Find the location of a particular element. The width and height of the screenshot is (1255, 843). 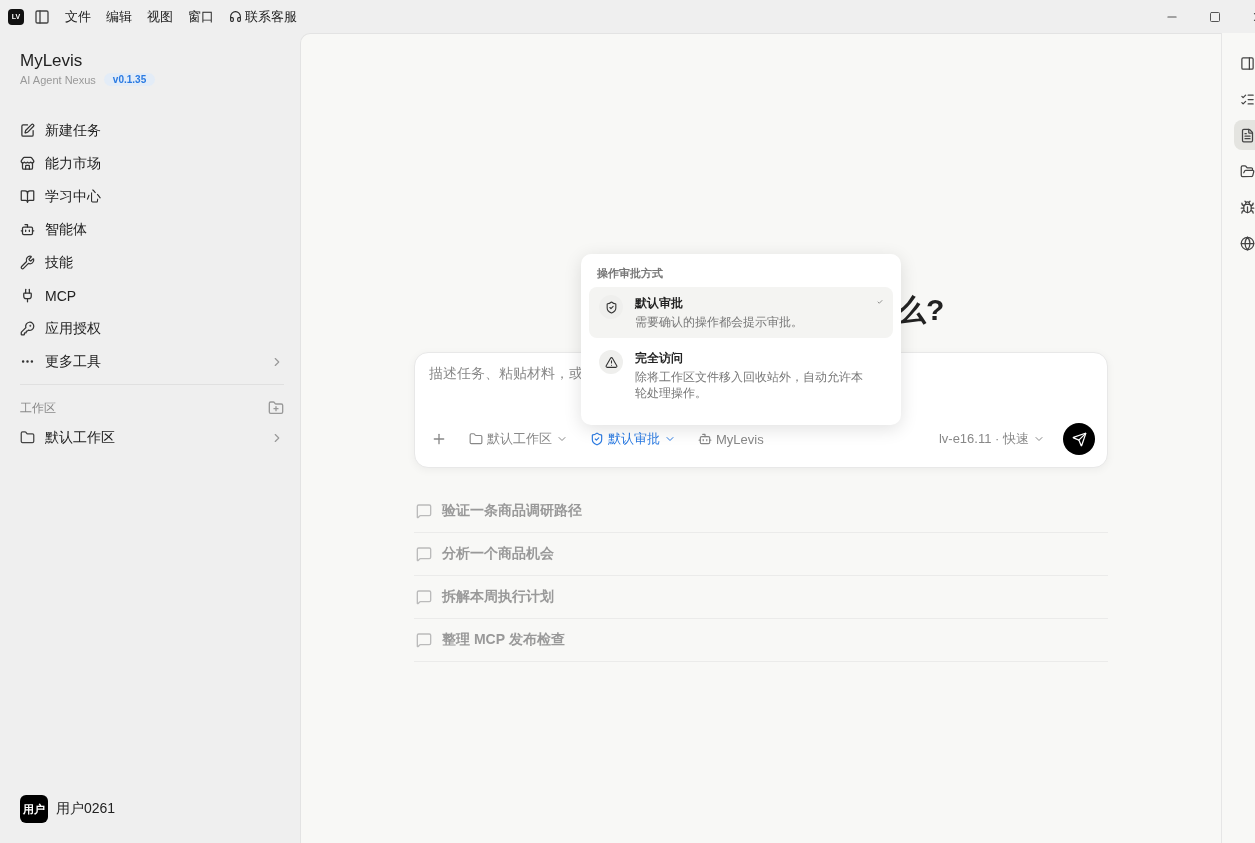

user-name: 用户0261 is located at coordinates (86, 809).